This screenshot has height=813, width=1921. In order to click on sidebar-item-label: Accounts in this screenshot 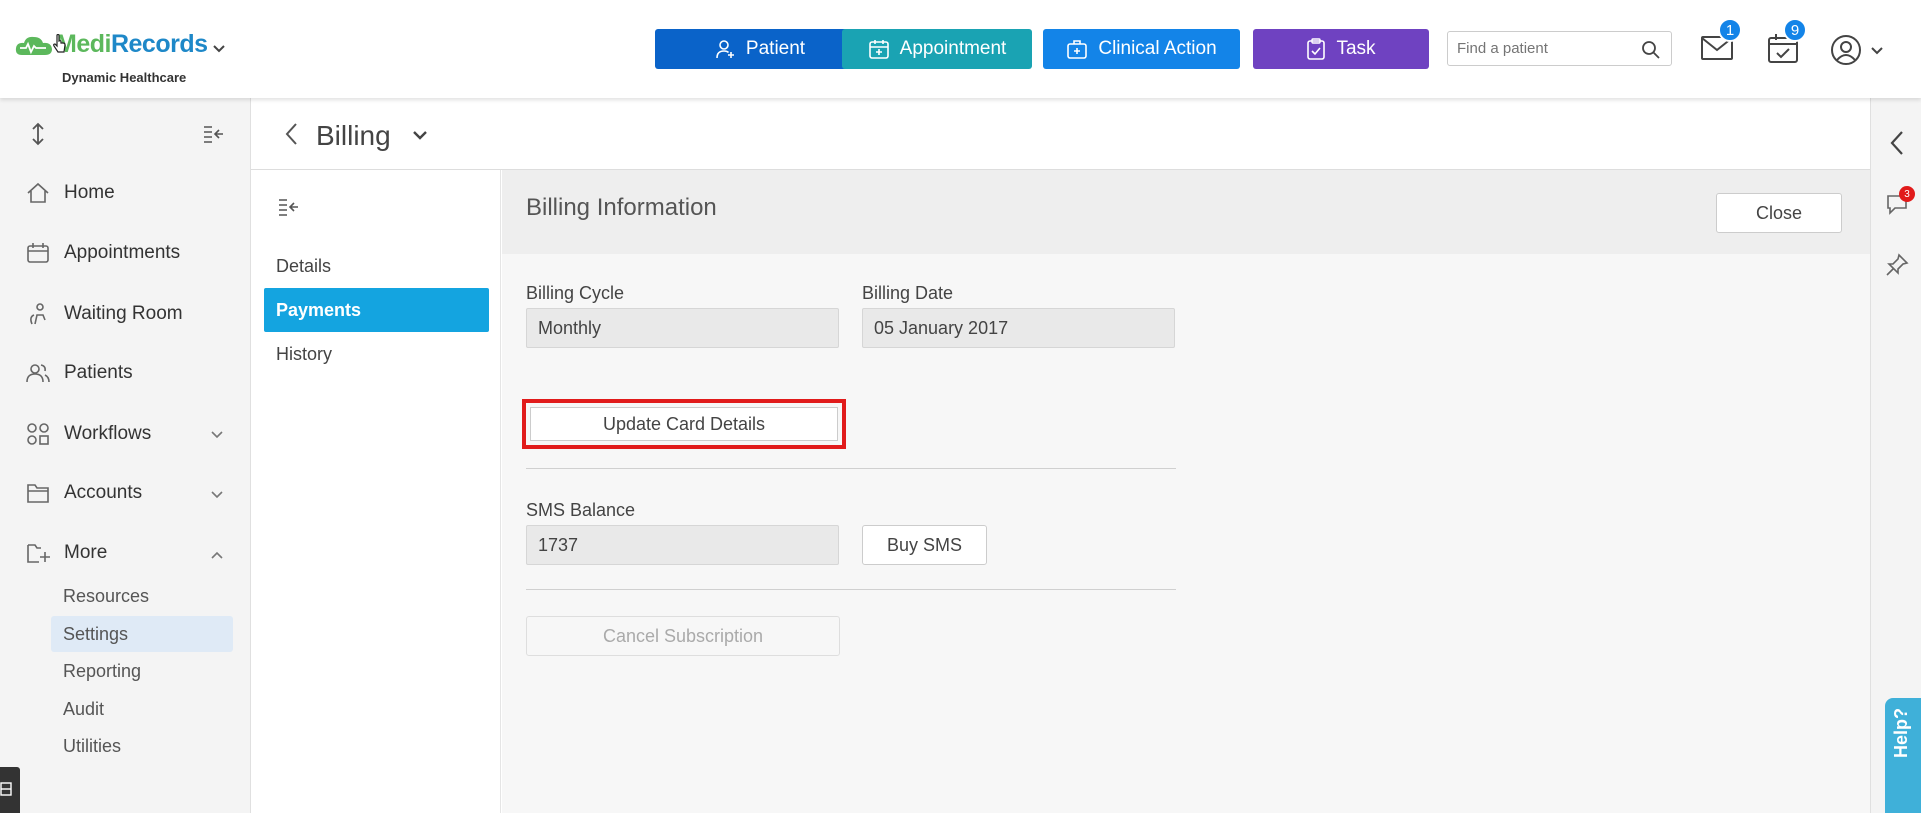, I will do `click(103, 492)`.